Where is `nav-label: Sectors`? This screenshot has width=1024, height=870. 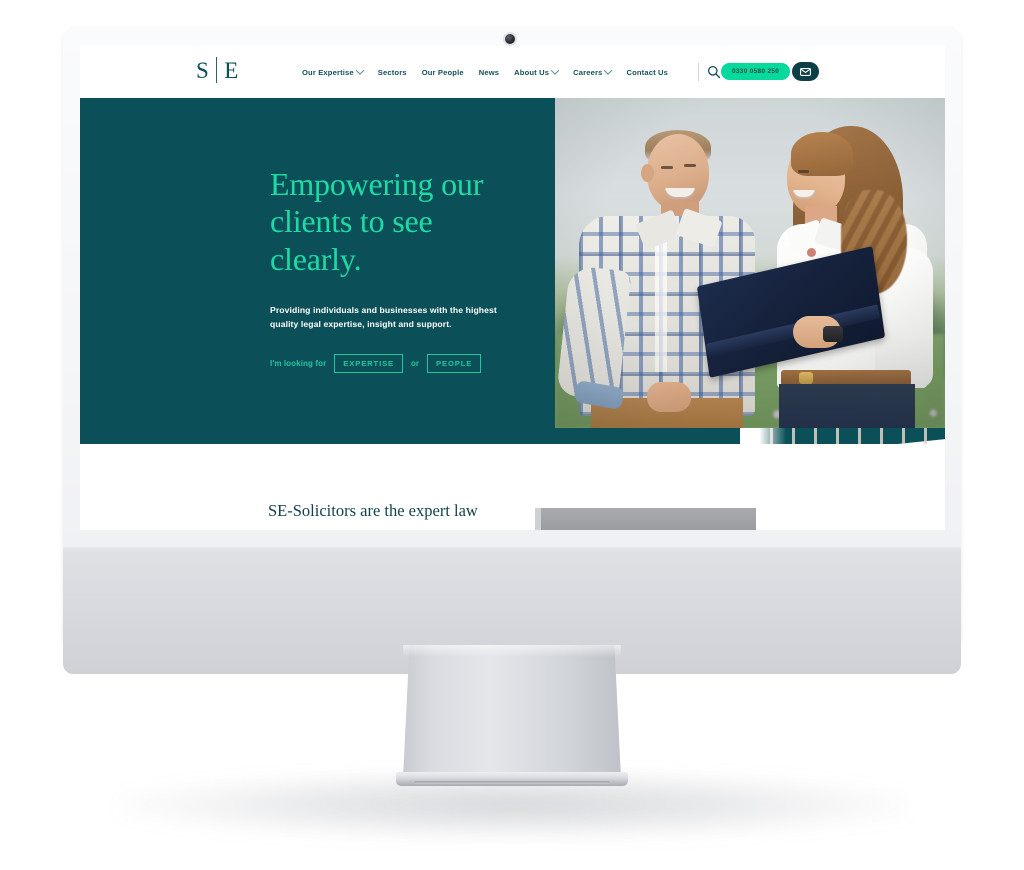 nav-label: Sectors is located at coordinates (392, 72).